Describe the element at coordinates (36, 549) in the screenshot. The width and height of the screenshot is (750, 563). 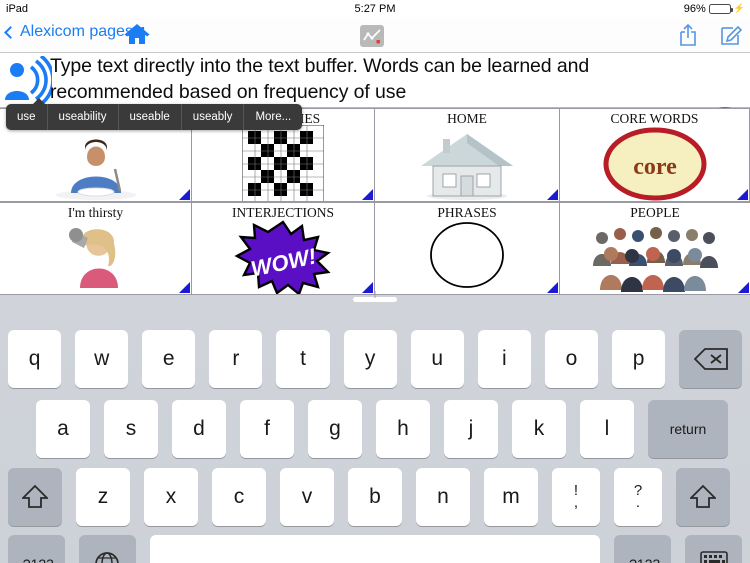
I see `numeric-key-left: .?123` at that location.